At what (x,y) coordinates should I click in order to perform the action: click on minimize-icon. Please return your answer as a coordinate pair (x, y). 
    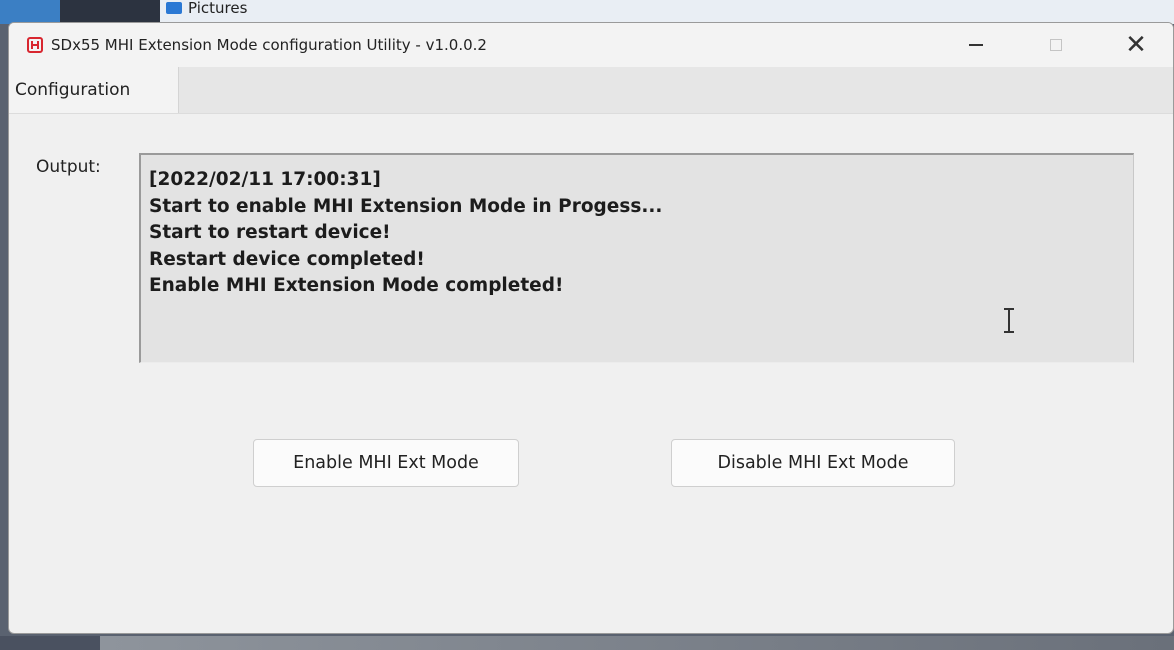
    Looking at the image, I should click on (976, 45).